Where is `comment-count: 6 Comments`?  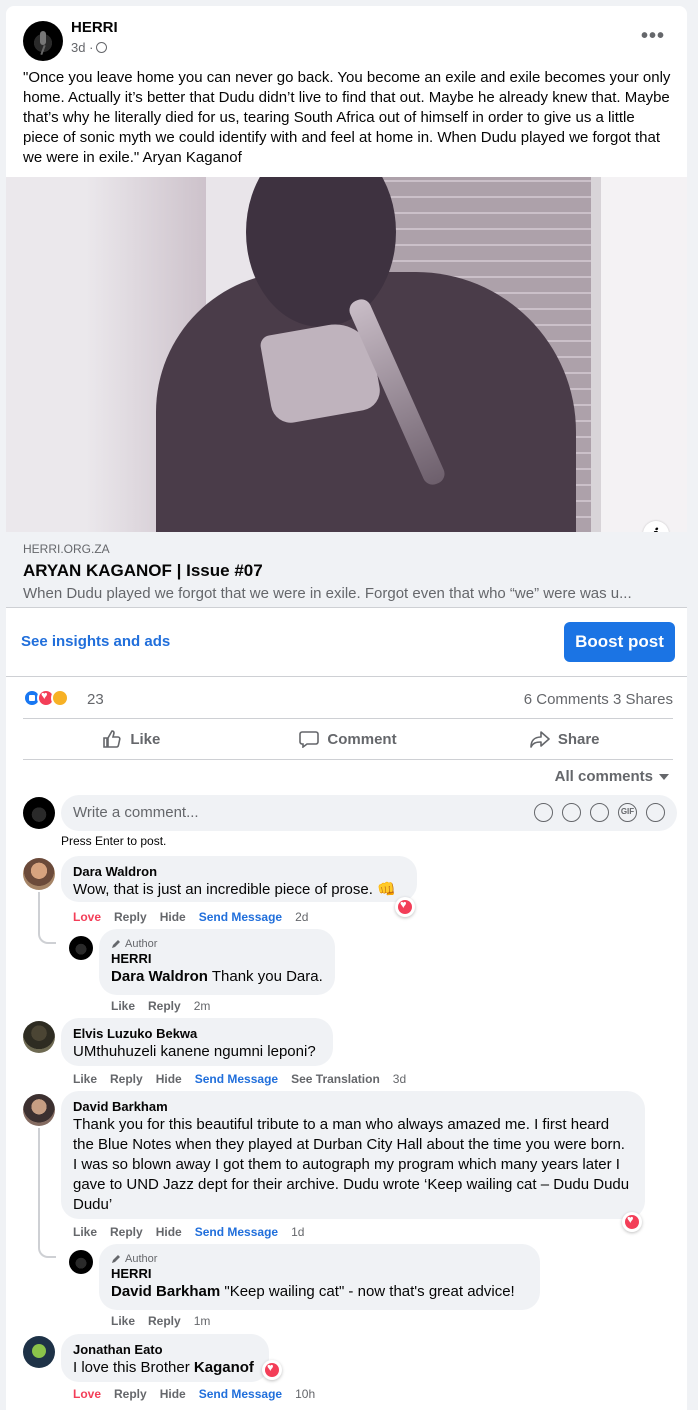 comment-count: 6 Comments is located at coordinates (566, 699).